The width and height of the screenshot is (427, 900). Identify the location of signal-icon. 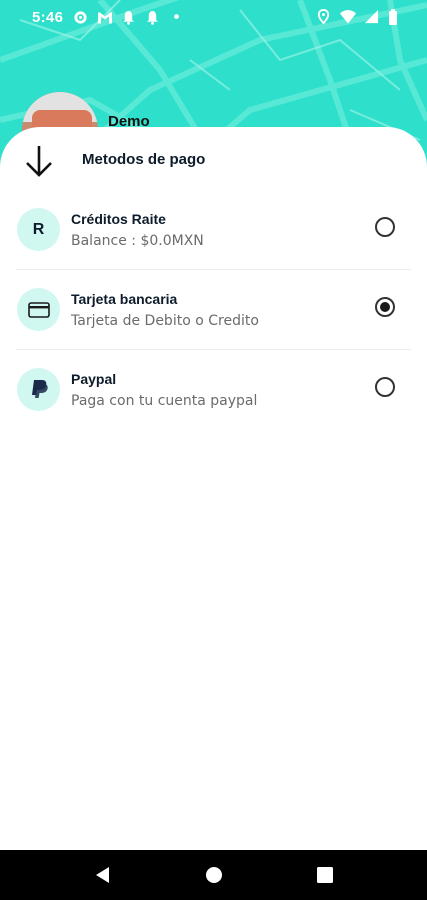
(371, 16).